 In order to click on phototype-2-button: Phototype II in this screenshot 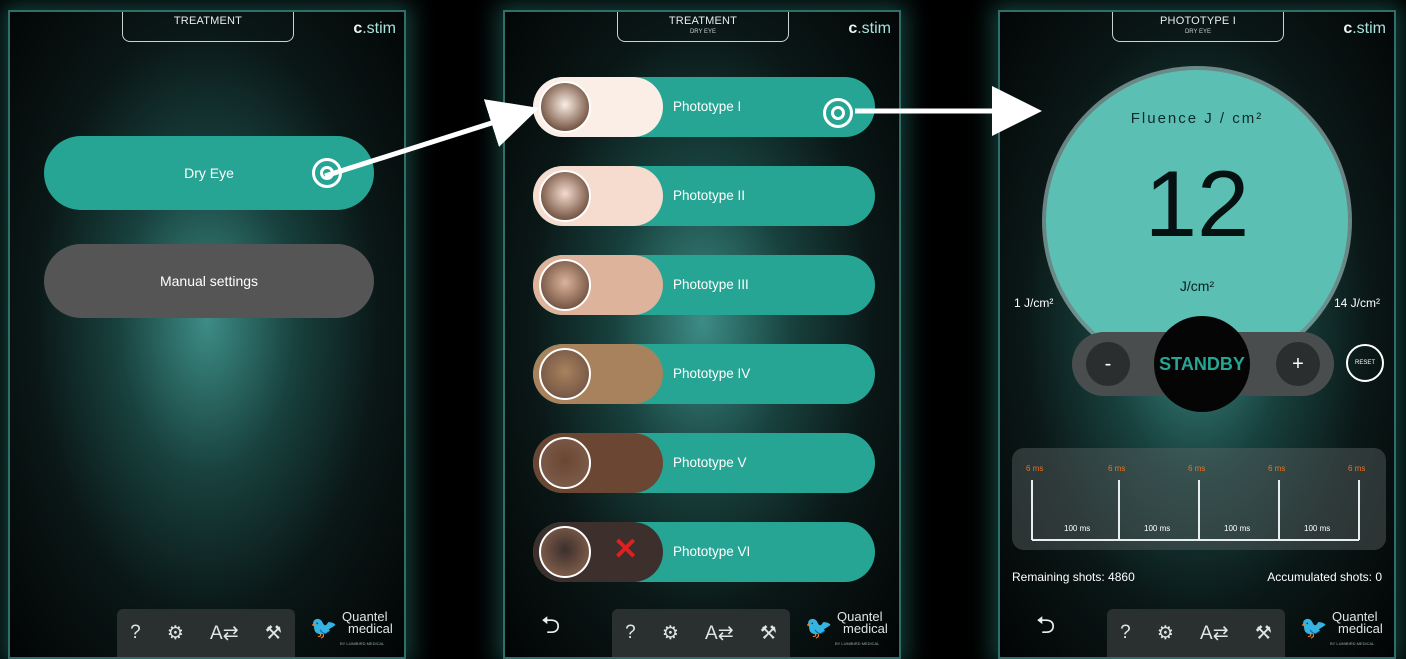, I will do `click(704, 196)`.